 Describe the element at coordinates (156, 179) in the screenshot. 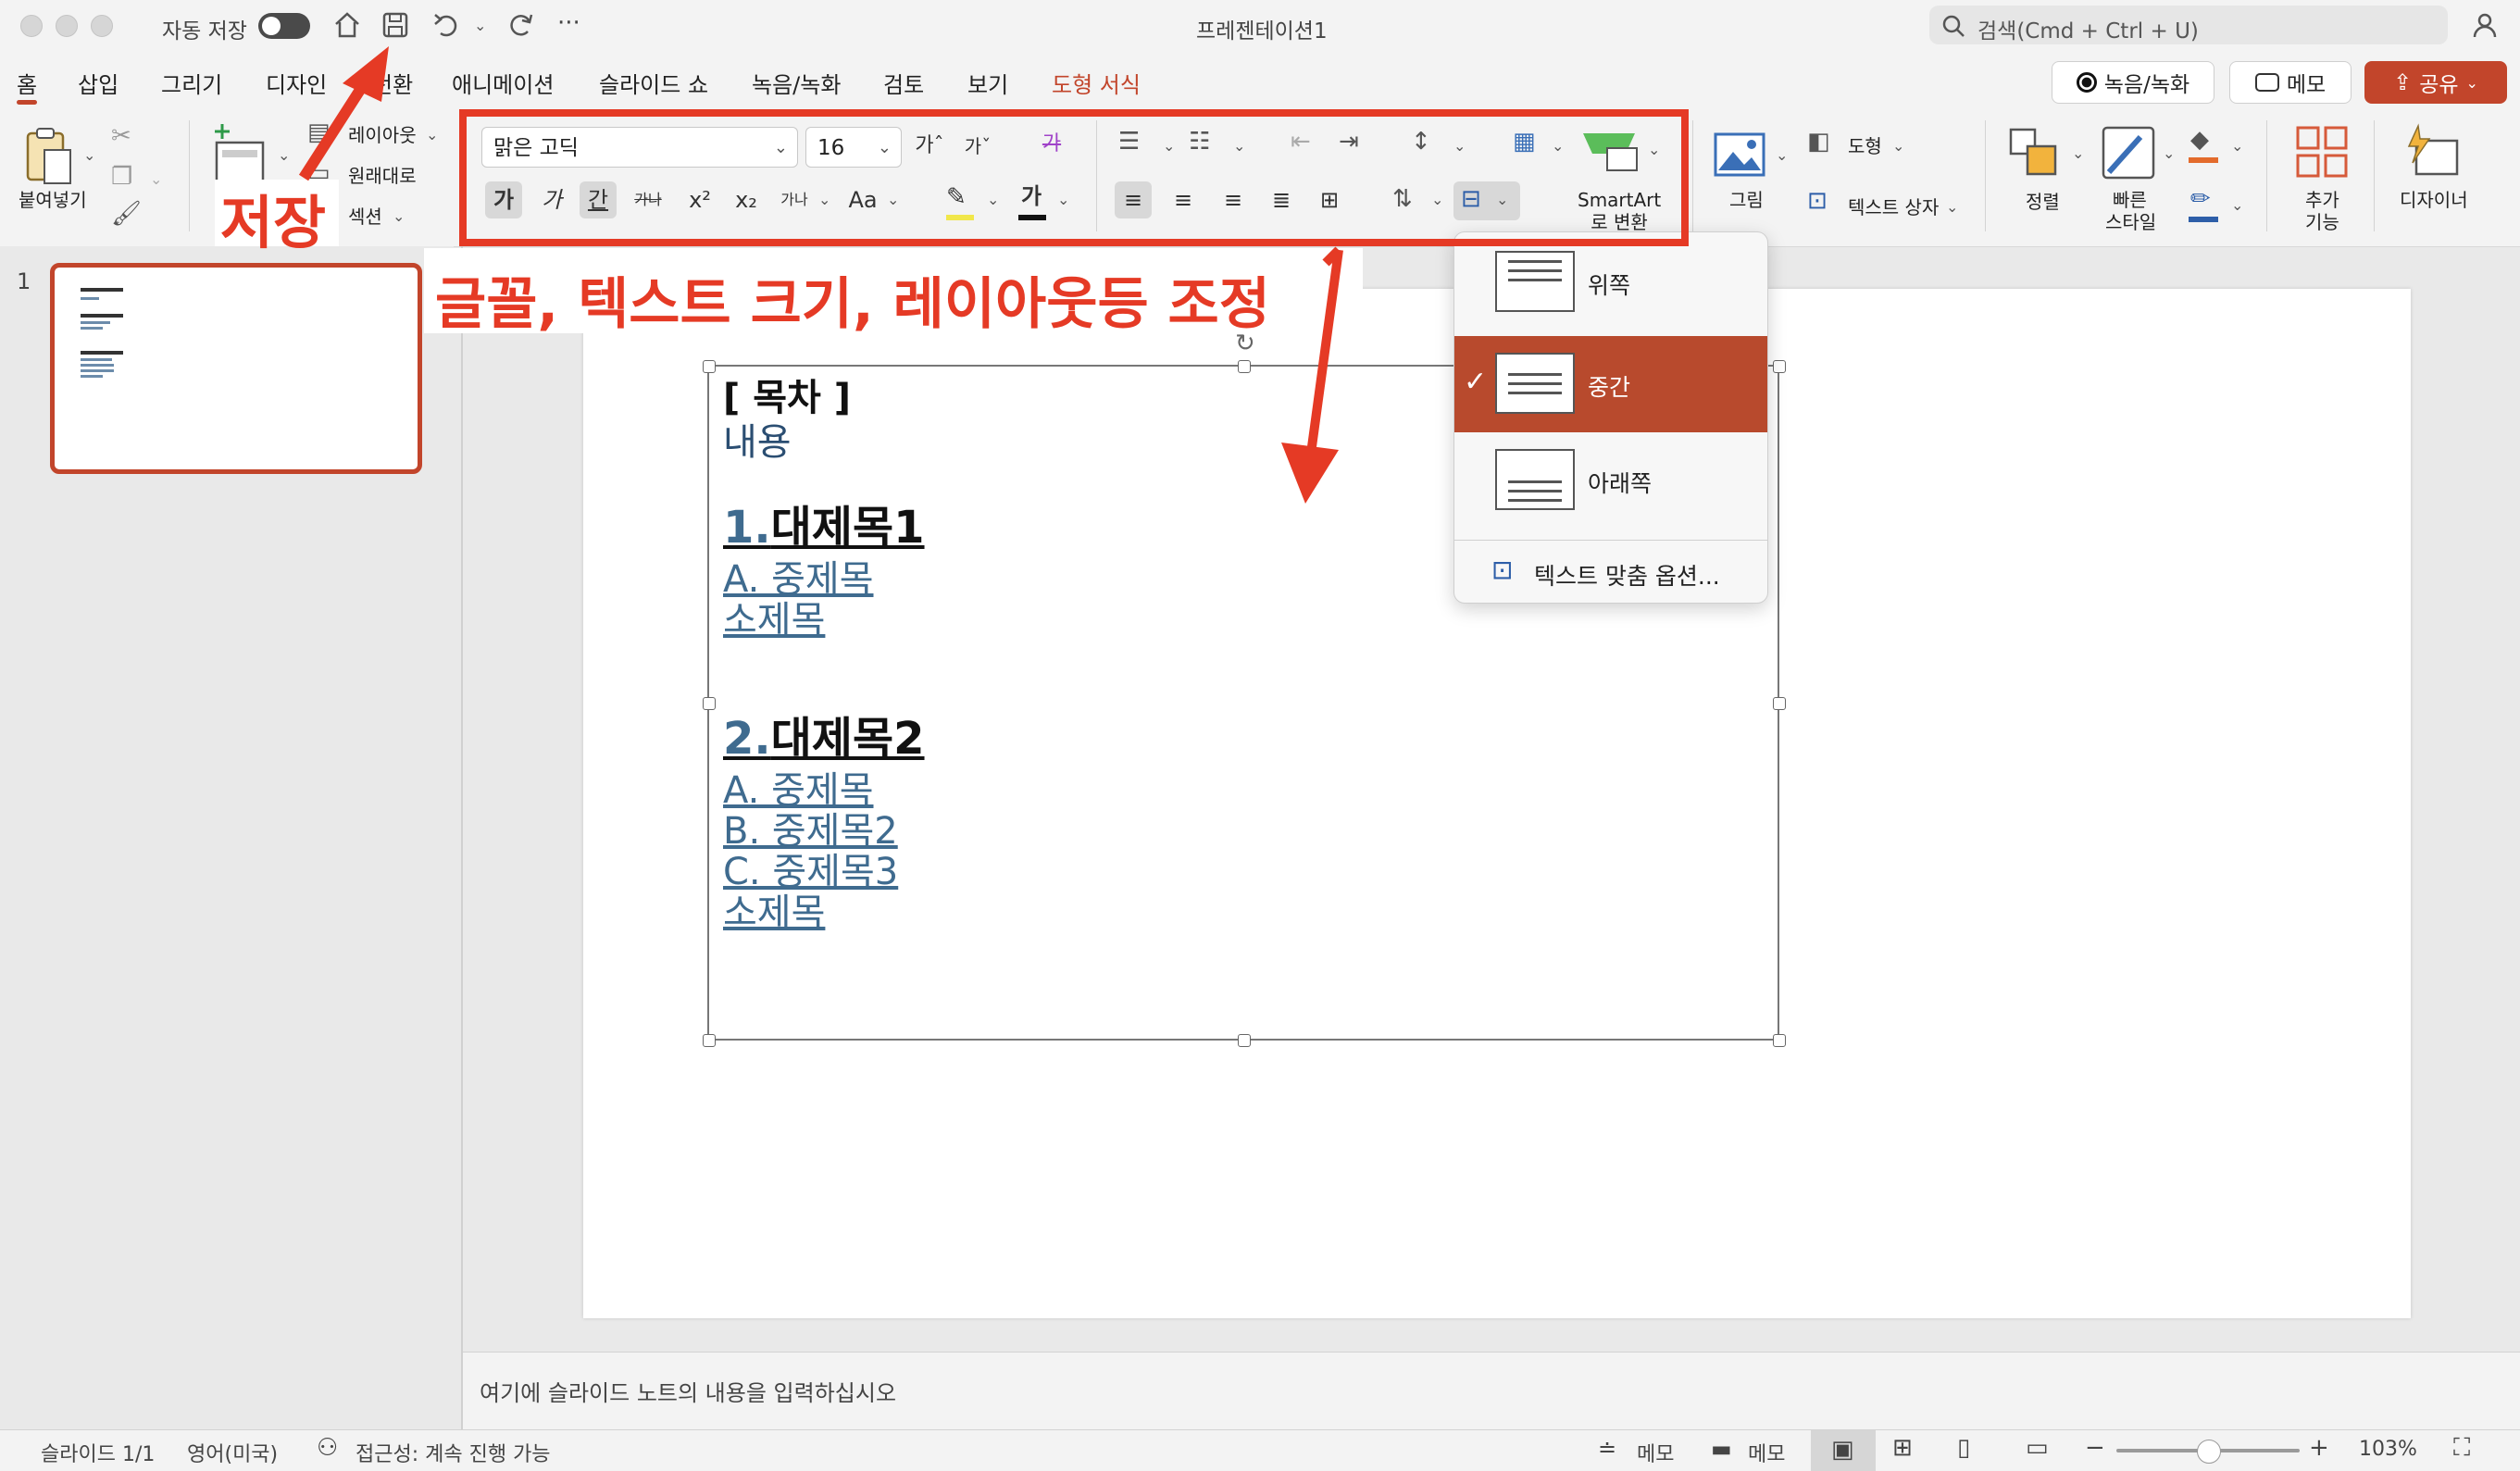

I see `copy-chevron-icon: ⌄` at that location.